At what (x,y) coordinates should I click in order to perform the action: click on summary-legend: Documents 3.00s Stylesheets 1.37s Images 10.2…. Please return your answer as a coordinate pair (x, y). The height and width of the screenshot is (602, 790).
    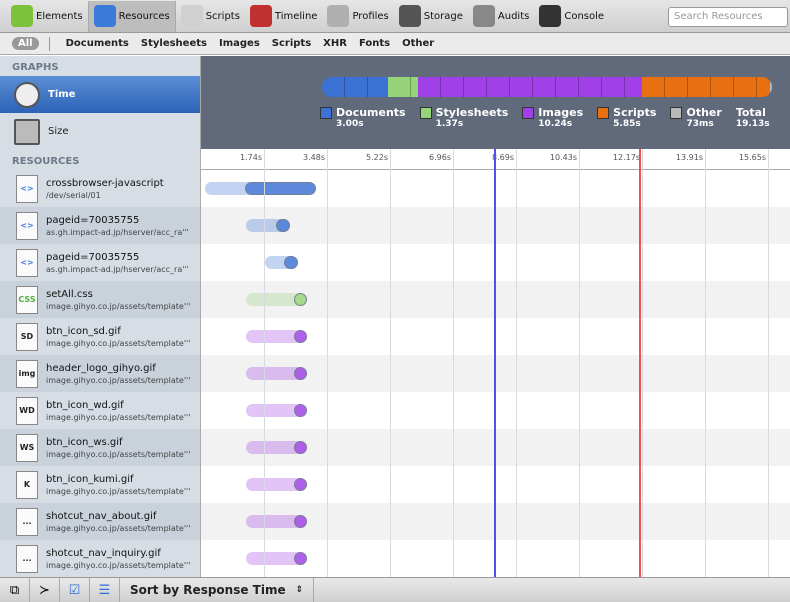
    Looking at the image, I should click on (552, 117).